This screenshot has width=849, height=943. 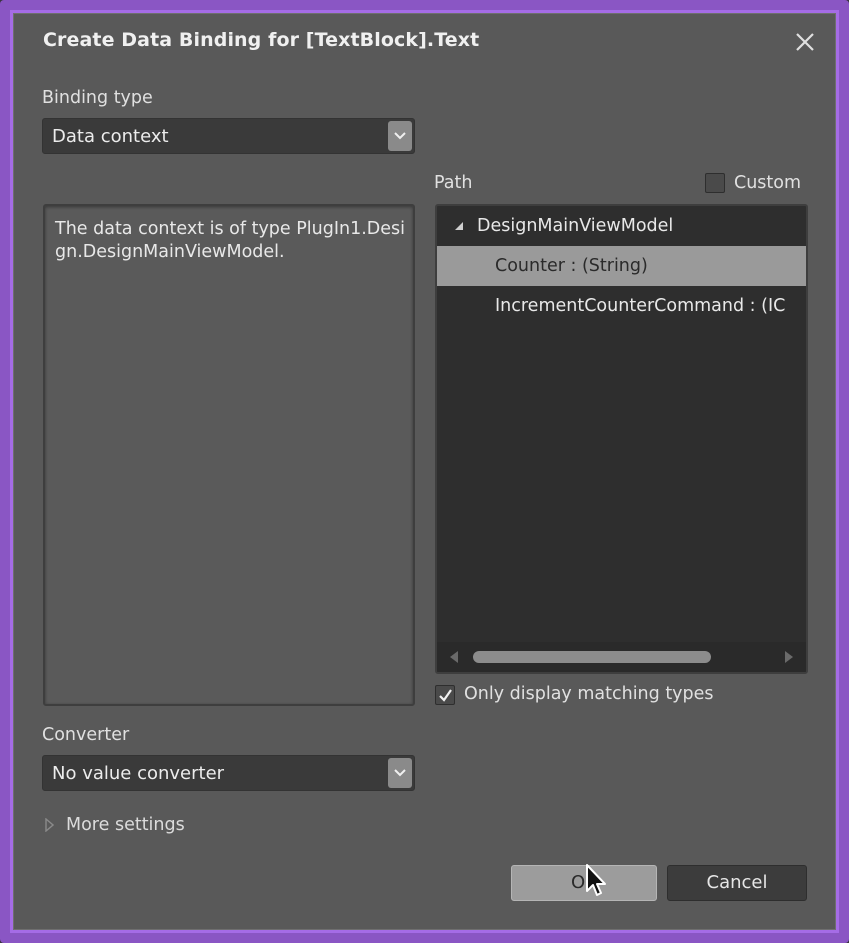 I want to click on cancel-button: Cancel, so click(x=737, y=883).